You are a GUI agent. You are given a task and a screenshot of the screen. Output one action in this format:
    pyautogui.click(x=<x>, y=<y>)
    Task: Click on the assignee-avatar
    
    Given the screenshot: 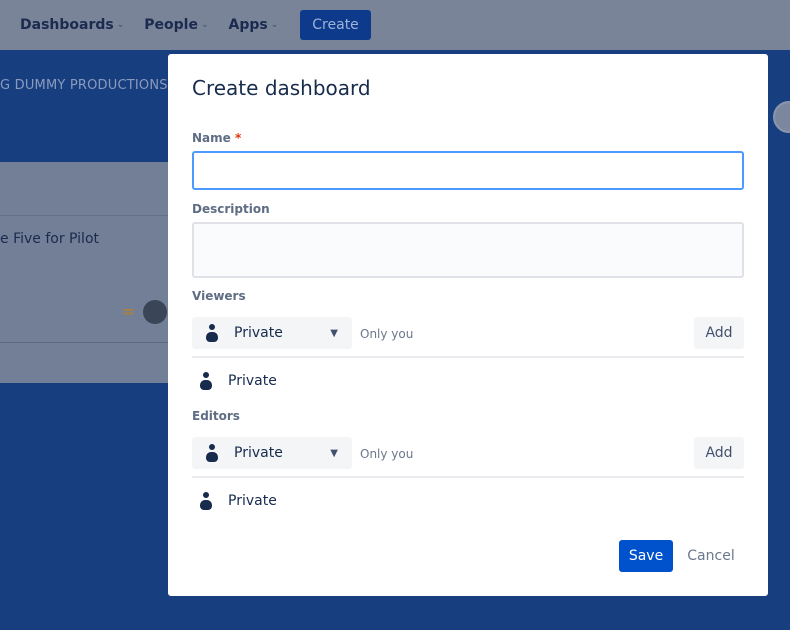 What is the action you would take?
    pyautogui.click(x=155, y=312)
    